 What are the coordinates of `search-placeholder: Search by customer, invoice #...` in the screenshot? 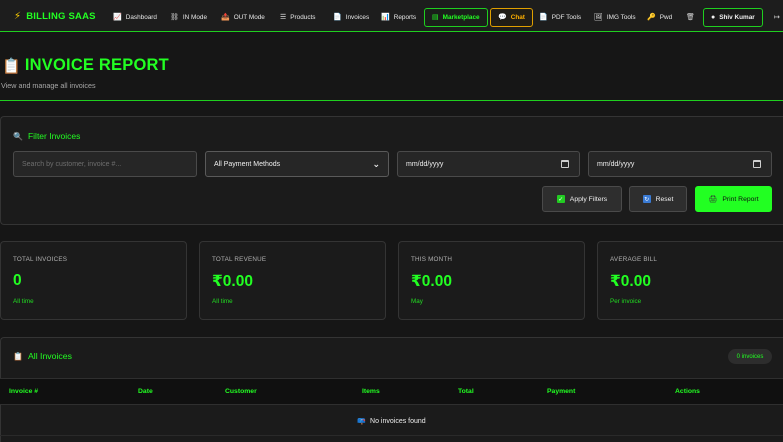 It's located at (72, 164).